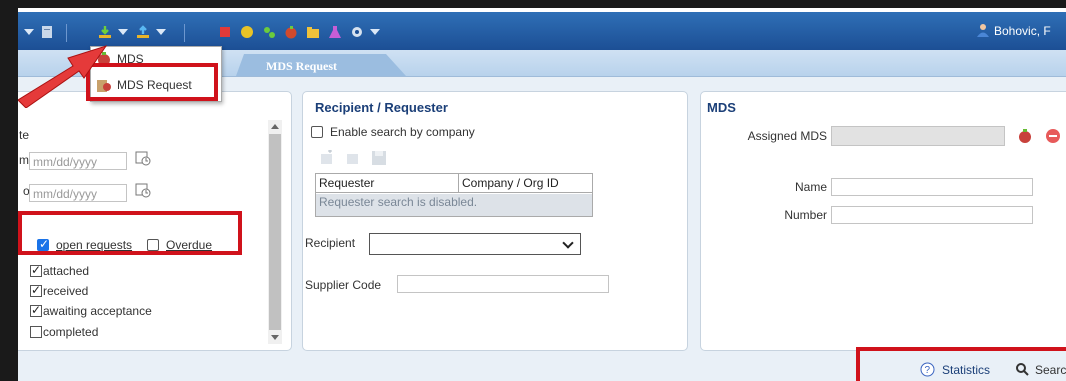 The height and width of the screenshot is (381, 1066). What do you see at coordinates (78, 161) in the screenshot?
I see `date-from-input: mm/dd/yyyy` at bounding box center [78, 161].